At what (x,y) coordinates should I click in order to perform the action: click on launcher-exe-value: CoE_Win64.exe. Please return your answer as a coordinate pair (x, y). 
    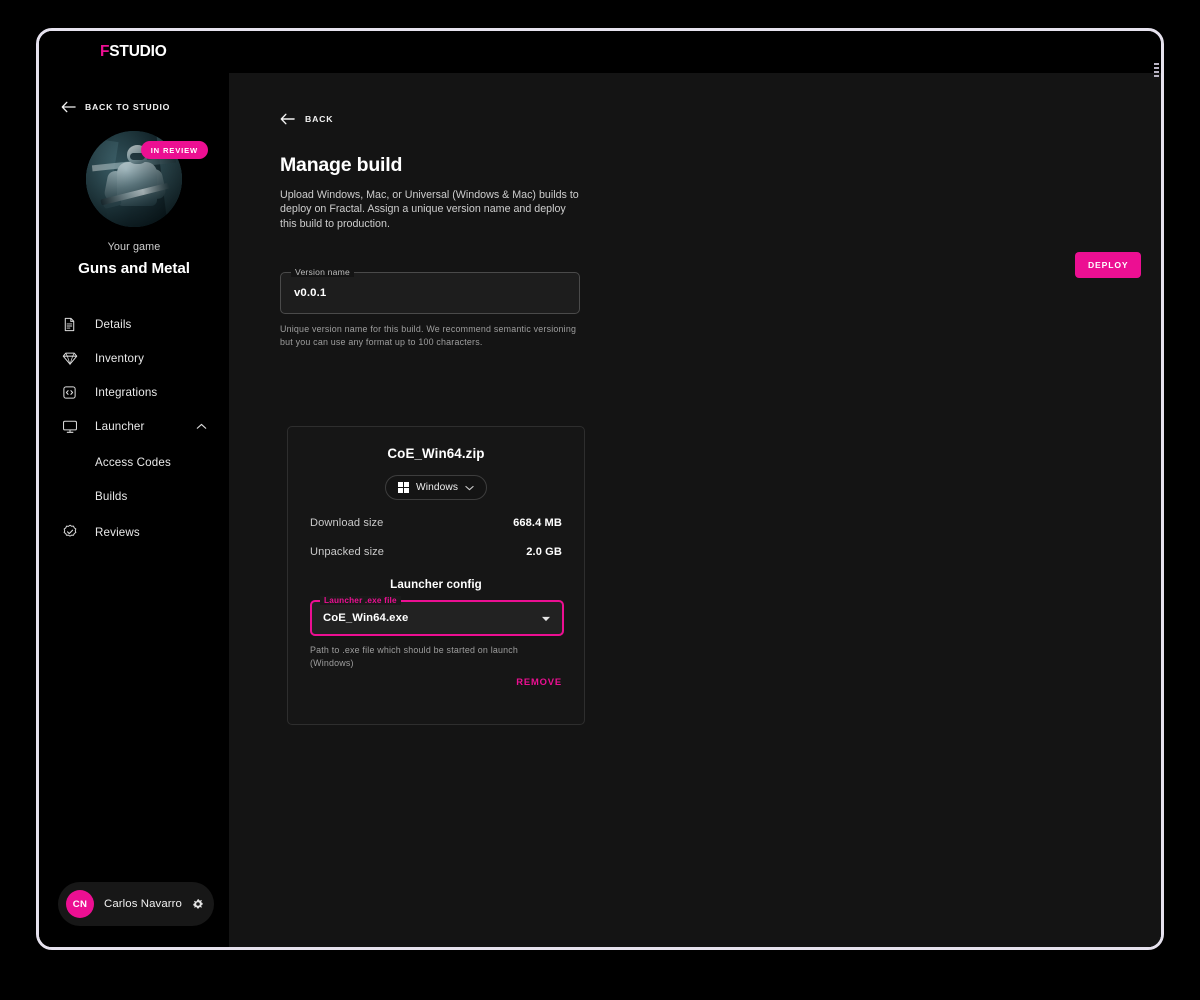
    Looking at the image, I should click on (366, 618).